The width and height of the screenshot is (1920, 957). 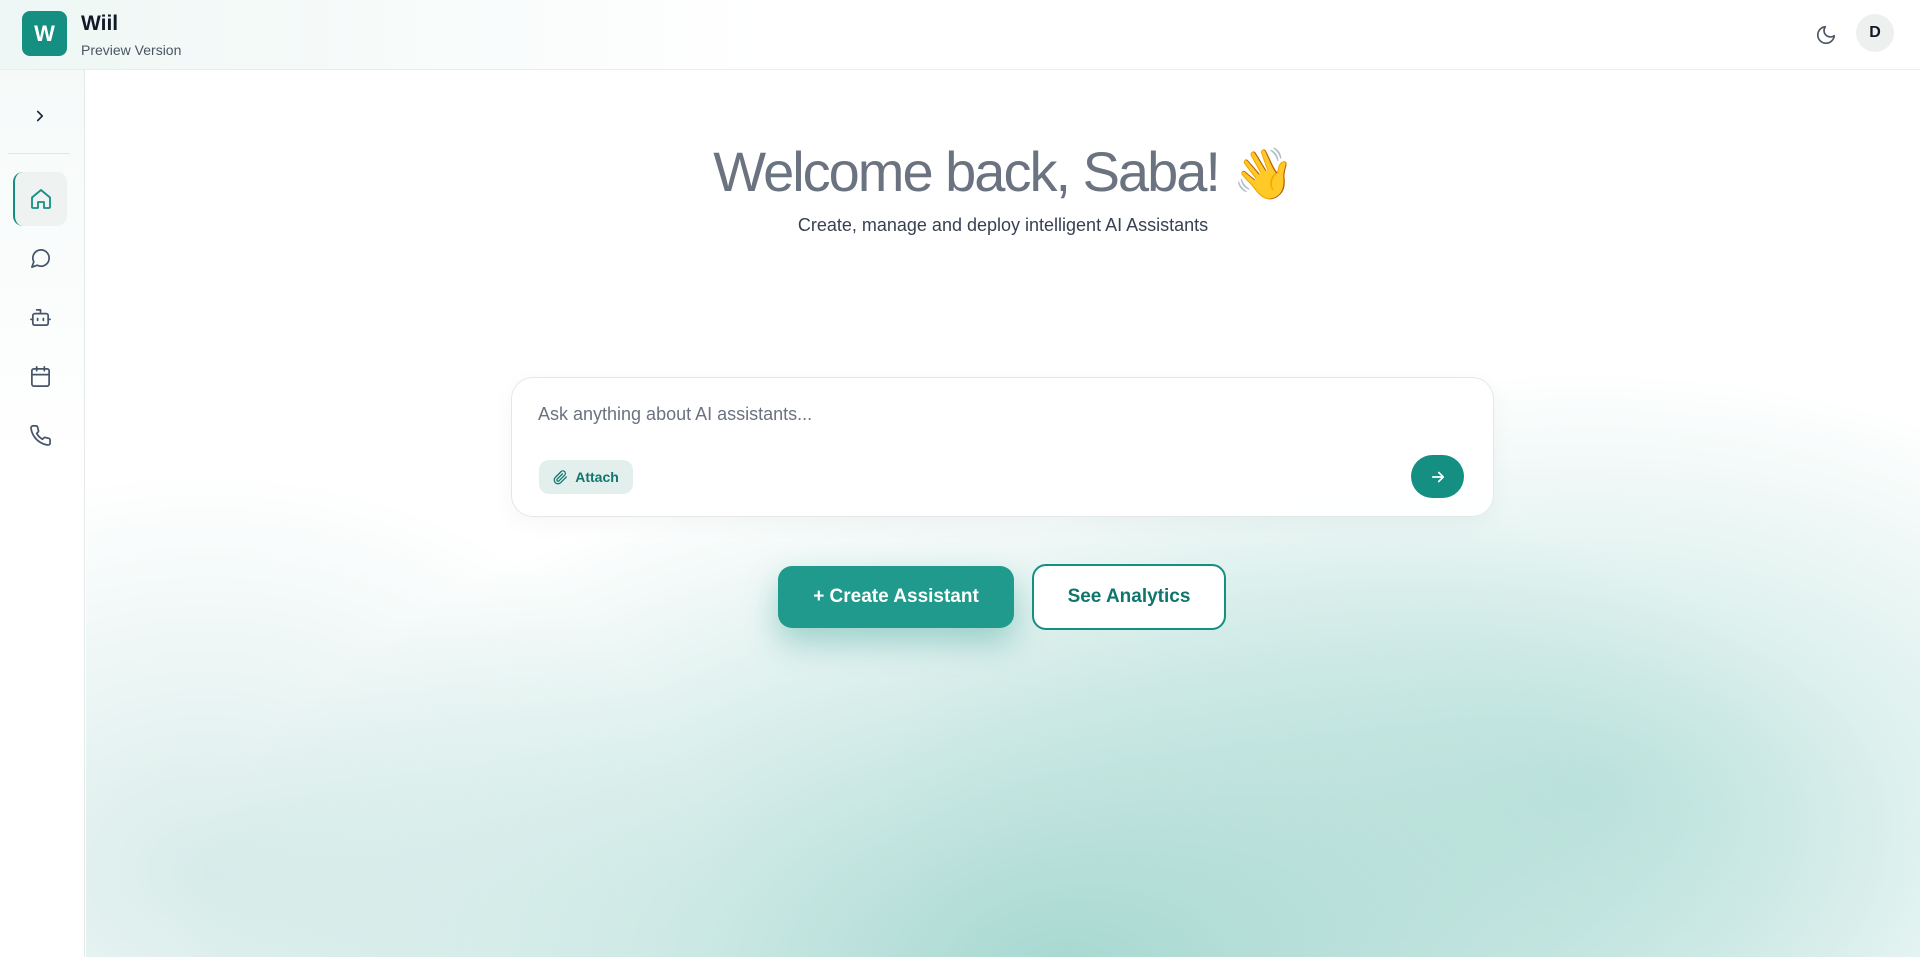 What do you see at coordinates (1002, 447) in the screenshot?
I see `ask-box: Attach` at bounding box center [1002, 447].